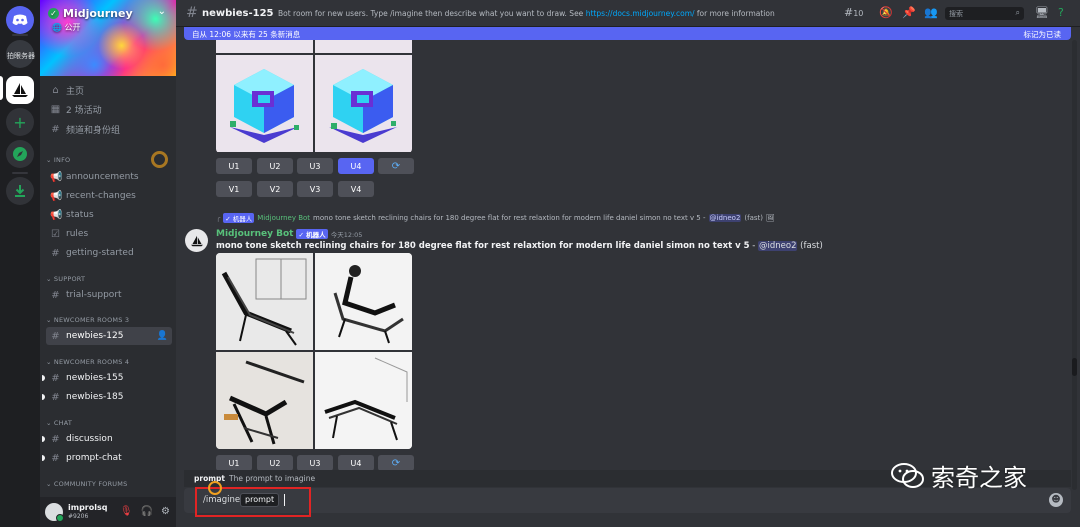  Describe the element at coordinates (107, 378) in the screenshot. I see `channel-newbies-155: # newbies-155` at that location.